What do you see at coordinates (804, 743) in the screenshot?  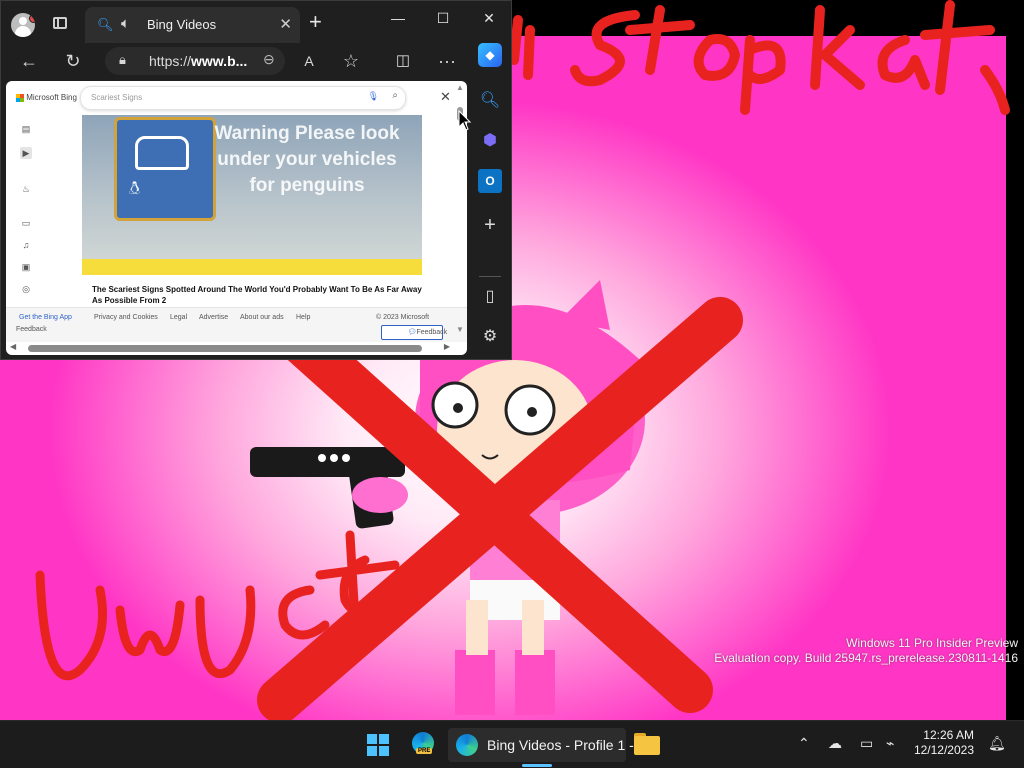 I see `show-hidden-icons-chevron-icon: ⌃` at bounding box center [804, 743].